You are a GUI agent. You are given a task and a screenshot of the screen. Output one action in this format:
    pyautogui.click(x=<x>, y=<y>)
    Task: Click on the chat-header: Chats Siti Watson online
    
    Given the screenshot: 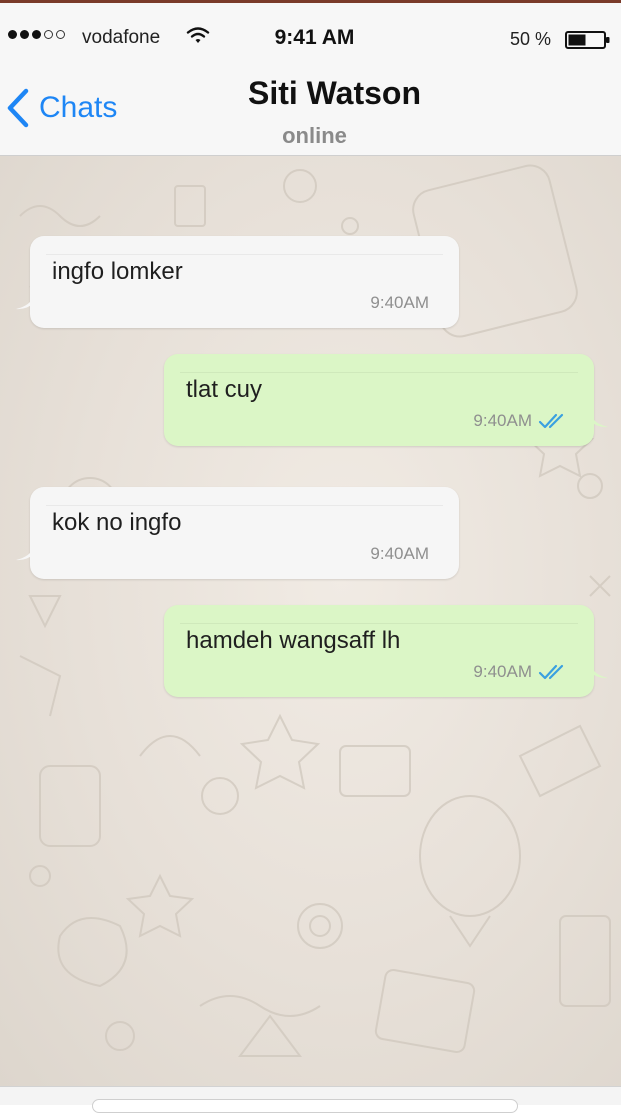 What is the action you would take?
    pyautogui.click(x=310, y=105)
    